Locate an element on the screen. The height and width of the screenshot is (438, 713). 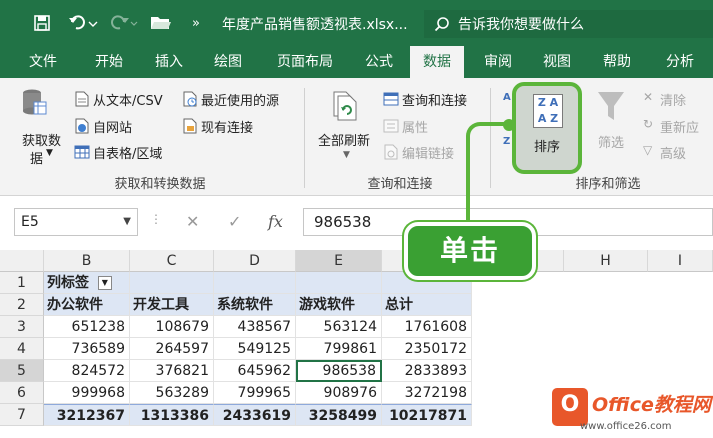
properties-button: 属性 is located at coordinates (415, 126).